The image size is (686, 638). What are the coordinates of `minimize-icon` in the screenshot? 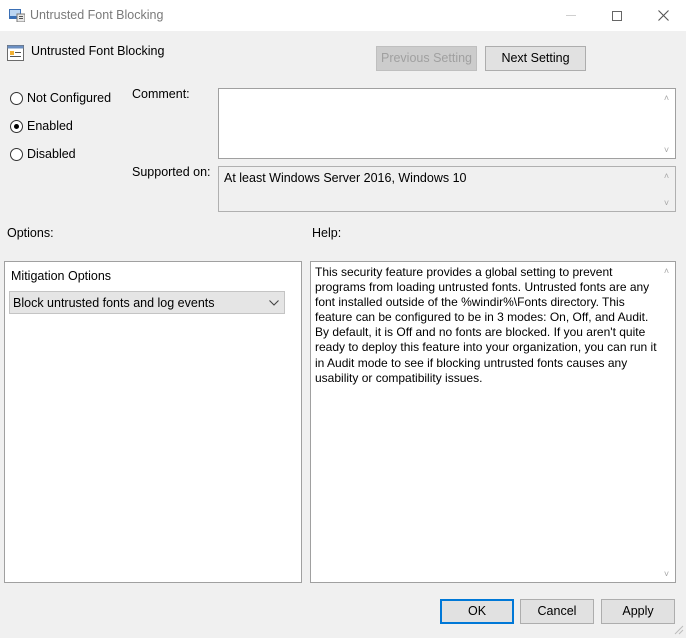 It's located at (571, 15).